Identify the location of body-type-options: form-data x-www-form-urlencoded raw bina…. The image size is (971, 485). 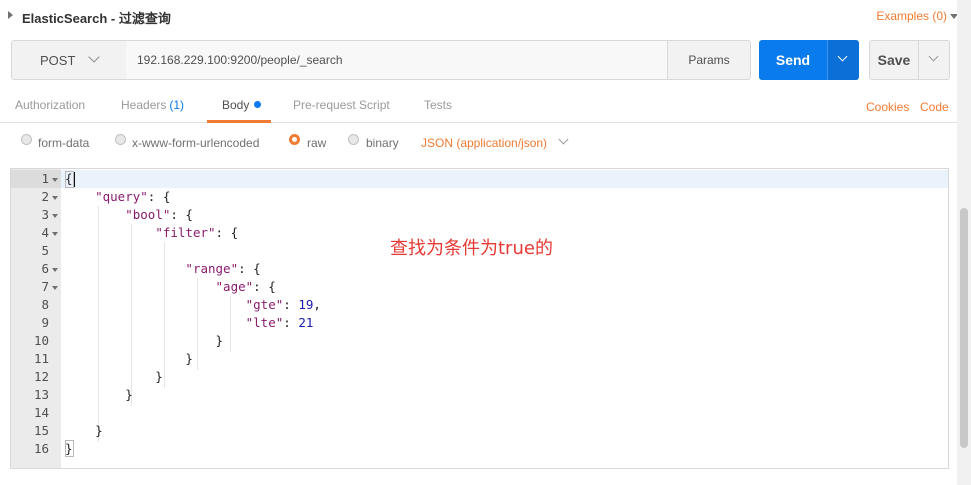
(485, 144).